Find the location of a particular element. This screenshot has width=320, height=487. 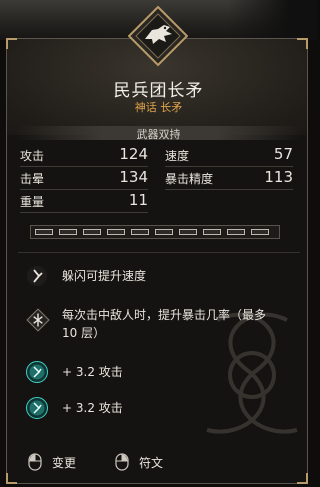

perk-text-line-1: 每次击中敌人时，提升暴击几率（最多 is located at coordinates (164, 315).